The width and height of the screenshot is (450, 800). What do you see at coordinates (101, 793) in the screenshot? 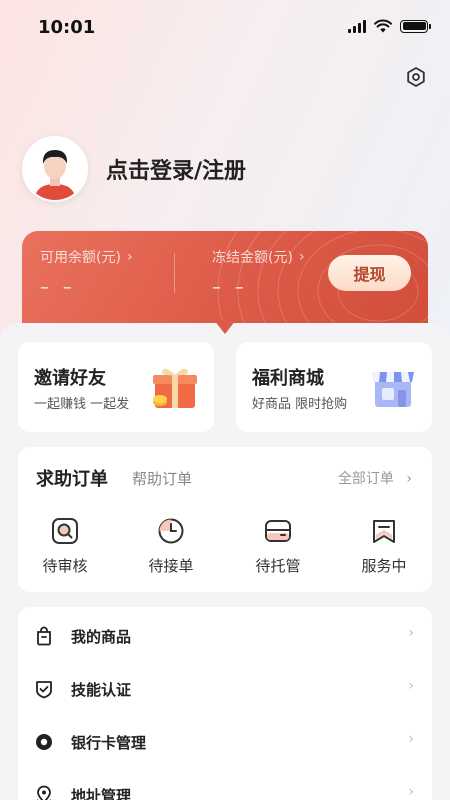
I see `menu-item-label: 地址管理` at bounding box center [101, 793].